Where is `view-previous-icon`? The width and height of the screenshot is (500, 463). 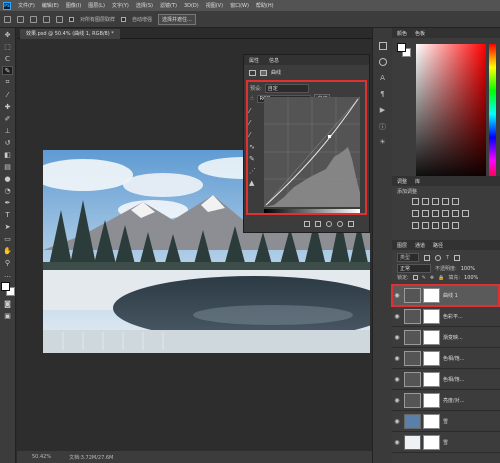 view-previous-icon is located at coordinates (318, 224).